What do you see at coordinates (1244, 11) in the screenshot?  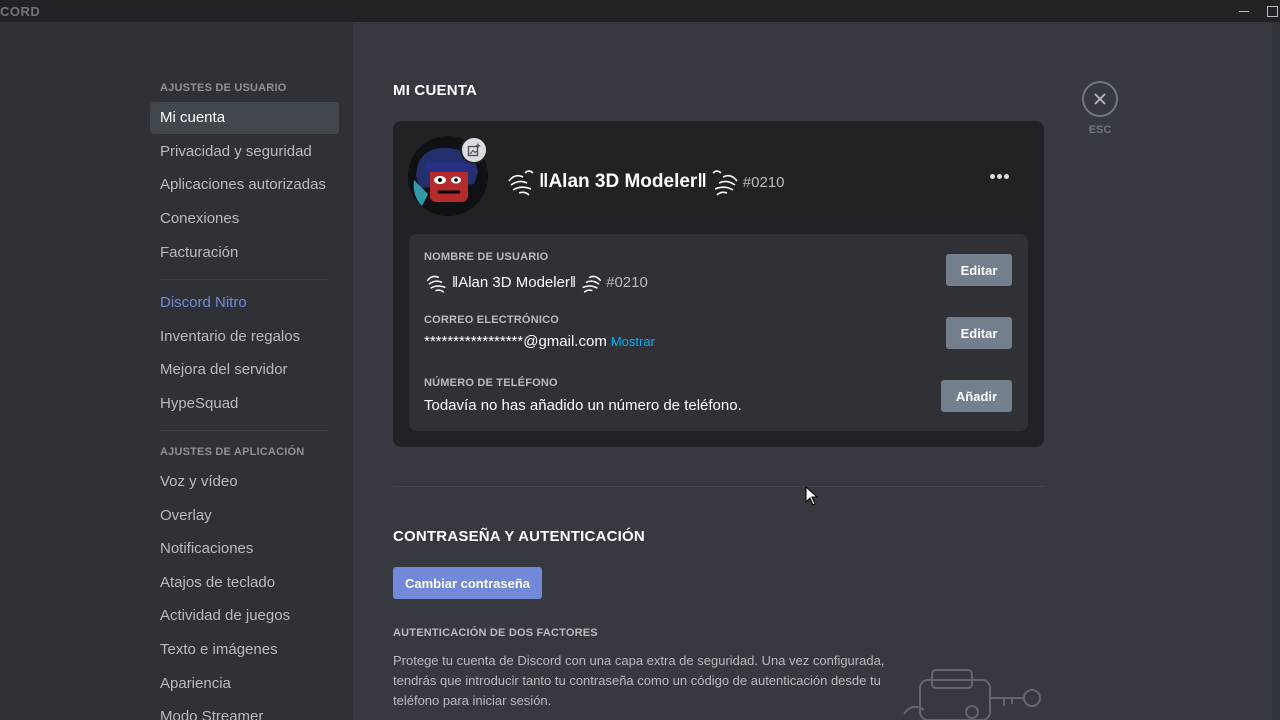 I see `minimize-button` at bounding box center [1244, 11].